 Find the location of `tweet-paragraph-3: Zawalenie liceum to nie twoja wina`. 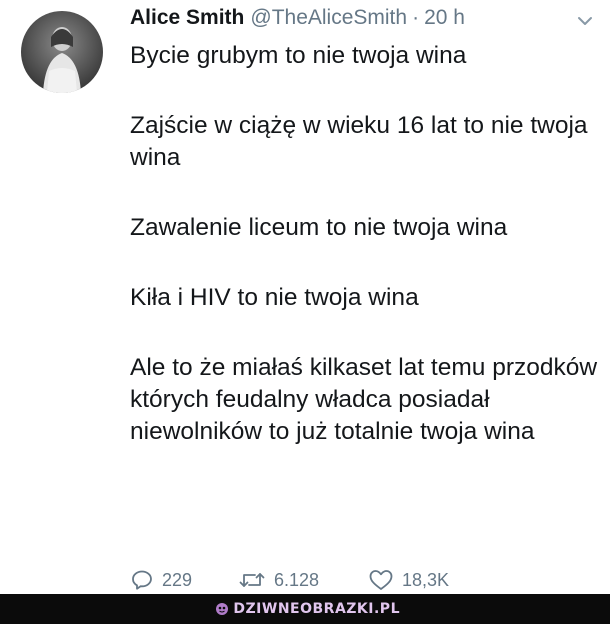

tweet-paragraph-3: Zawalenie liceum to nie twoja wina is located at coordinates (319, 227).